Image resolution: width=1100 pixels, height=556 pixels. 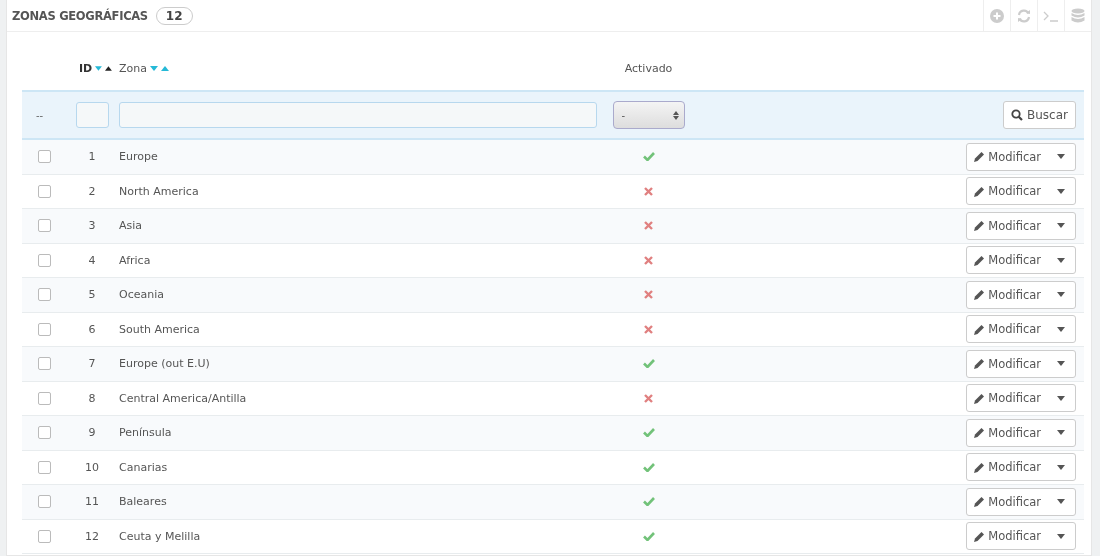 I want to click on table-cell-text: Central America/Antilla, so click(x=183, y=398).